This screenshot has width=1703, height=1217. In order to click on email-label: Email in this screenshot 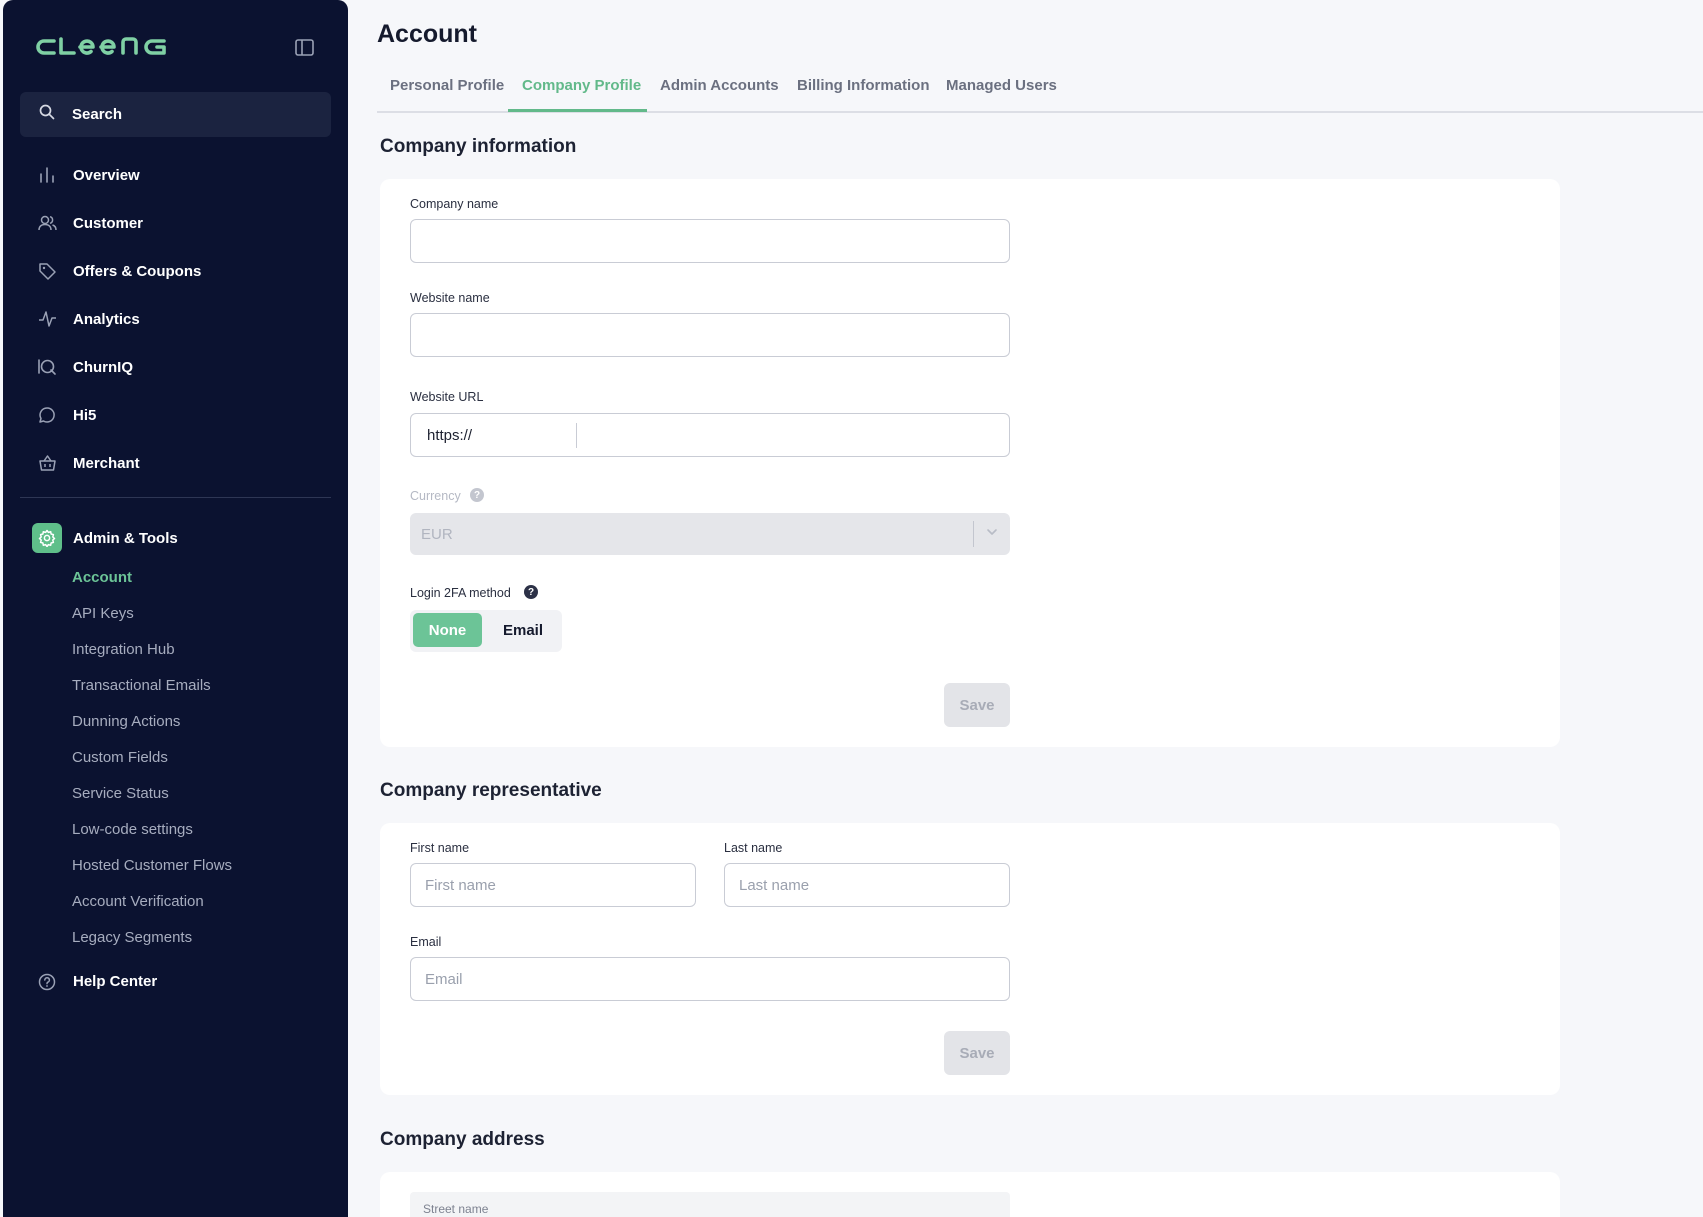, I will do `click(426, 942)`.